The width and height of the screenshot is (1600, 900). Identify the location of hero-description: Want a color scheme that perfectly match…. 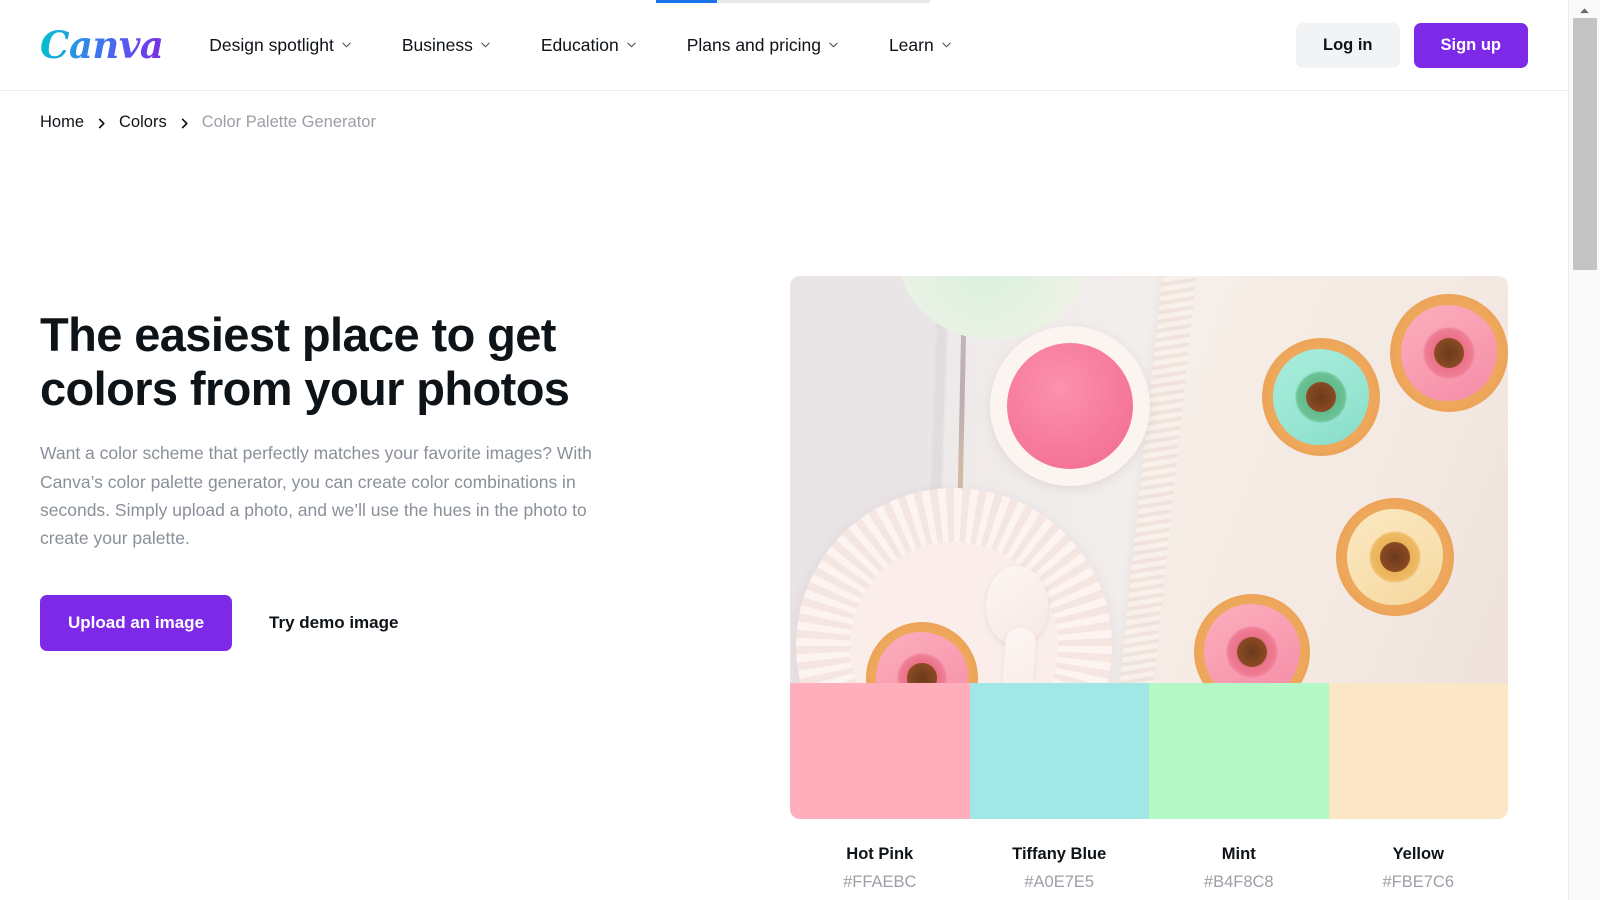
(316, 496).